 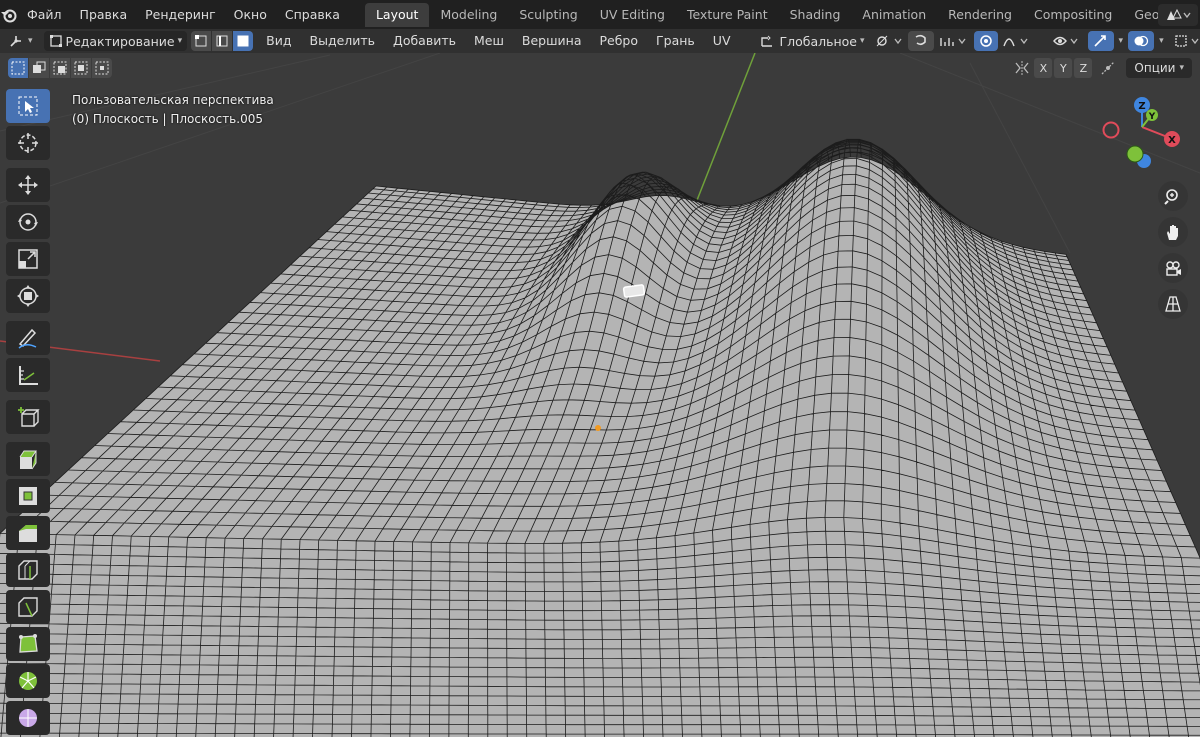 What do you see at coordinates (28, 106) in the screenshot?
I see `select-box-tool-icon` at bounding box center [28, 106].